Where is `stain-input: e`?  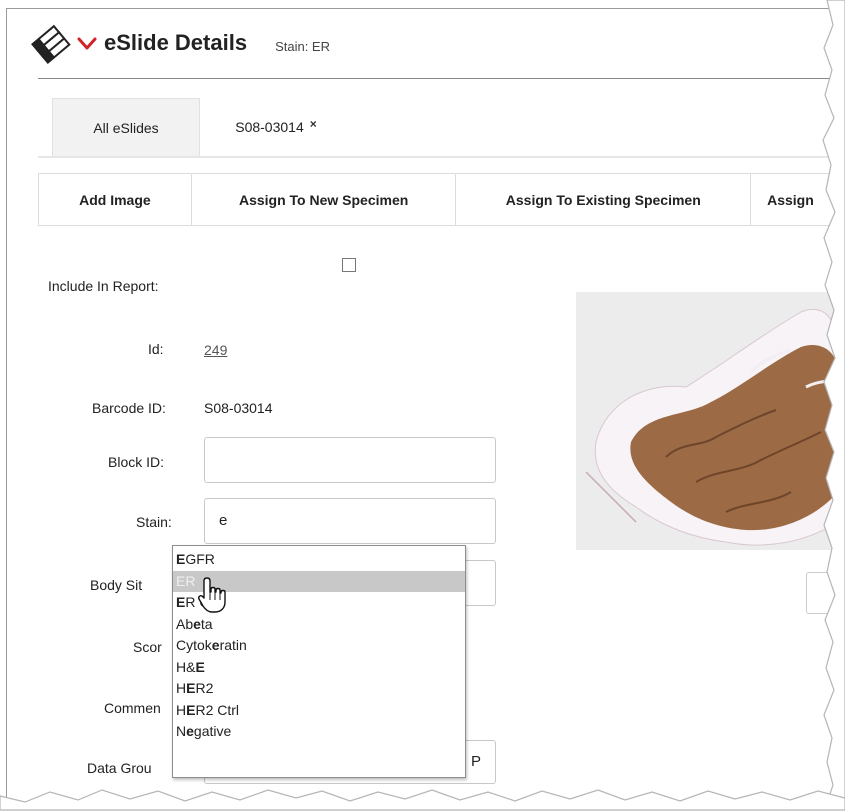
stain-input: e is located at coordinates (350, 521).